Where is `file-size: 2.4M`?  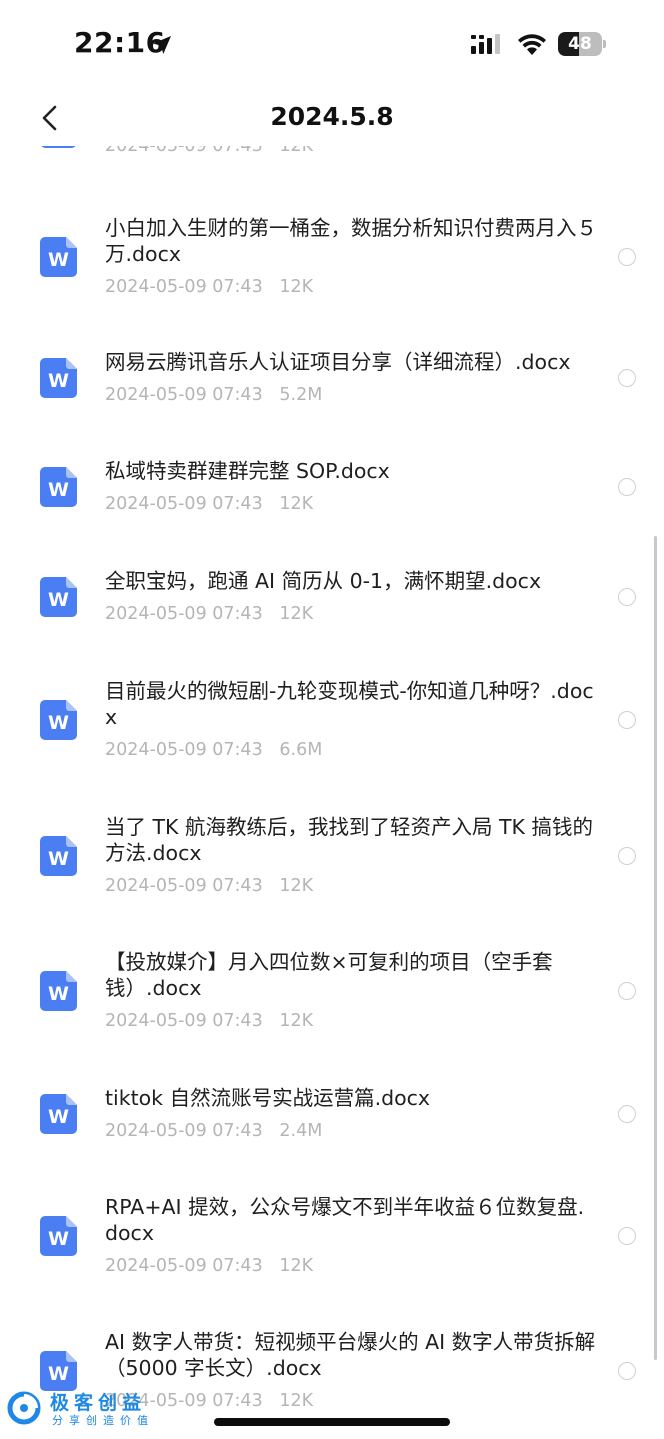 file-size: 2.4M is located at coordinates (301, 1131).